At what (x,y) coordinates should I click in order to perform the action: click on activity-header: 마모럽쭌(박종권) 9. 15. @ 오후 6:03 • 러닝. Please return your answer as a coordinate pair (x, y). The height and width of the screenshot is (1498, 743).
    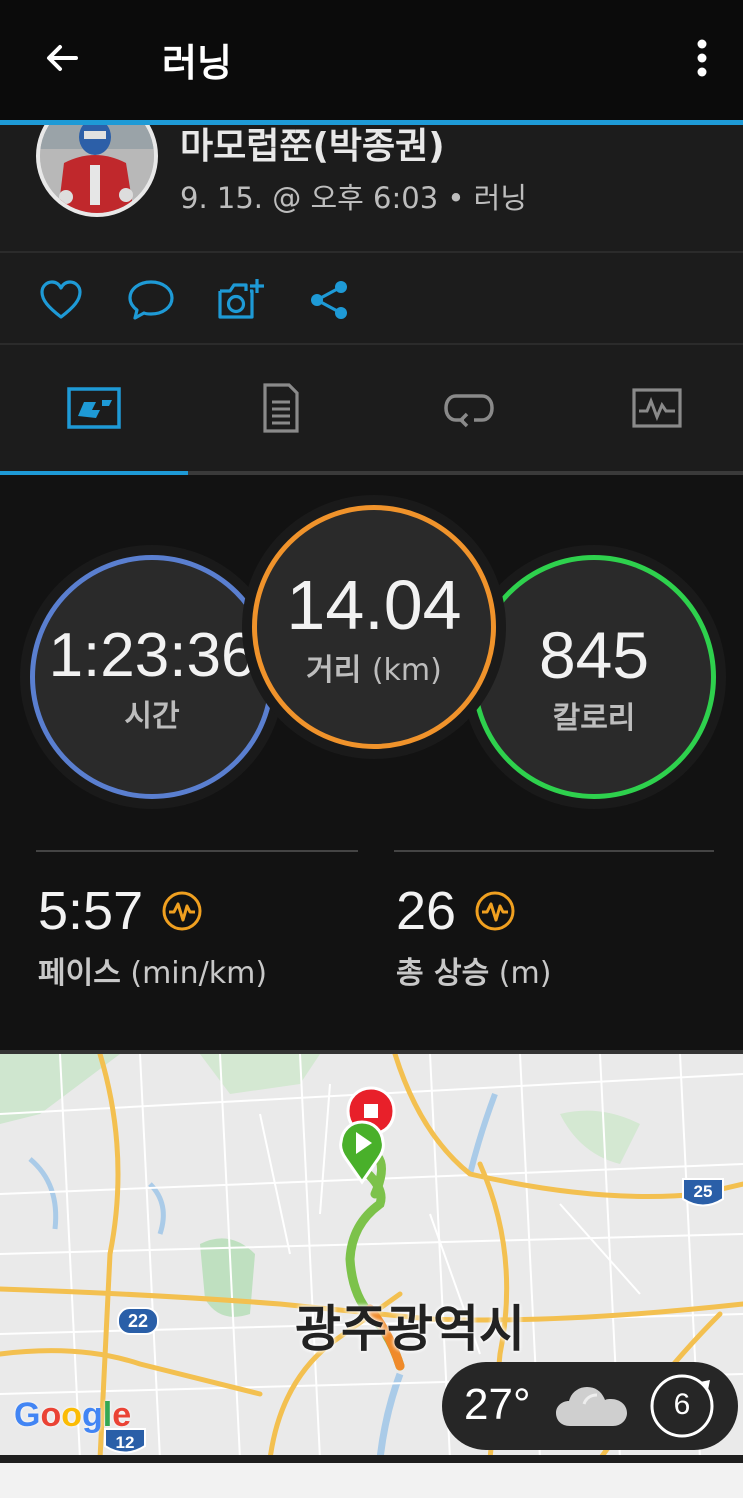
    Looking at the image, I should click on (371, 189).